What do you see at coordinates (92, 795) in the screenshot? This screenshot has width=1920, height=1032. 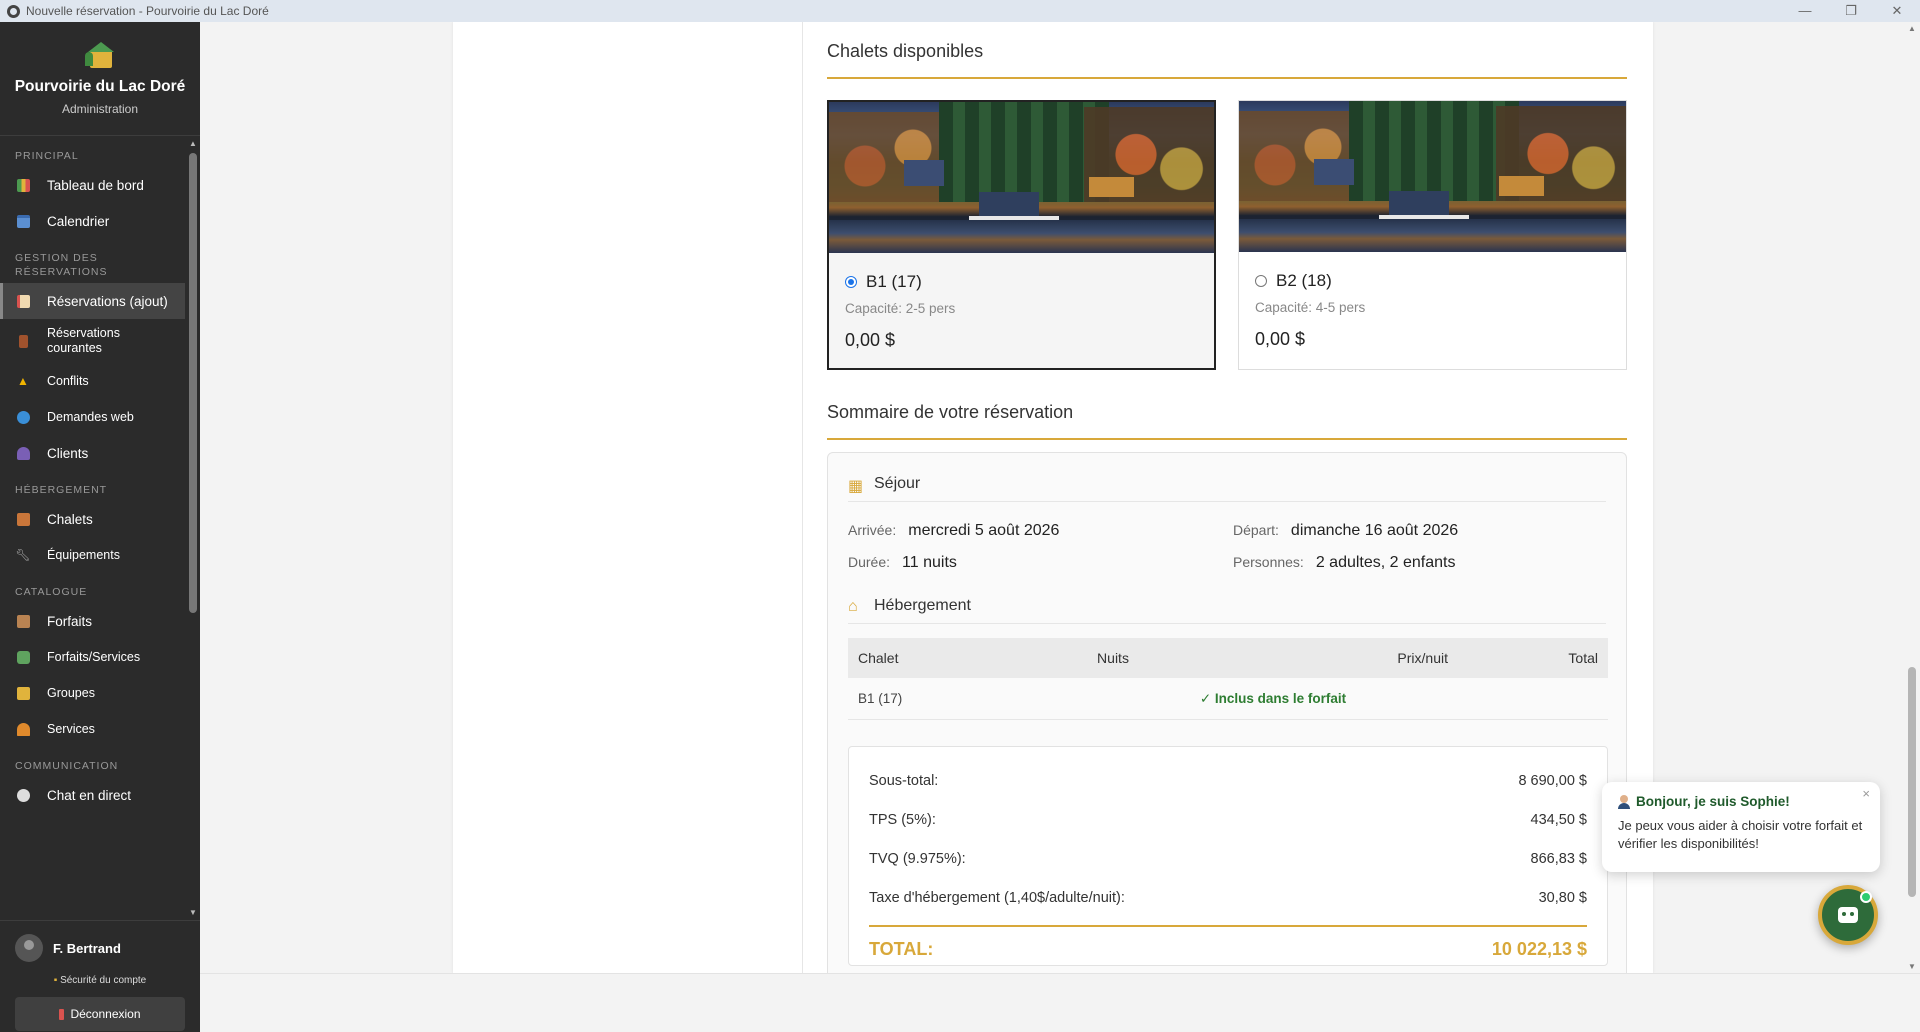 I see `sidebar-item-live-chat: Chat en direct` at bounding box center [92, 795].